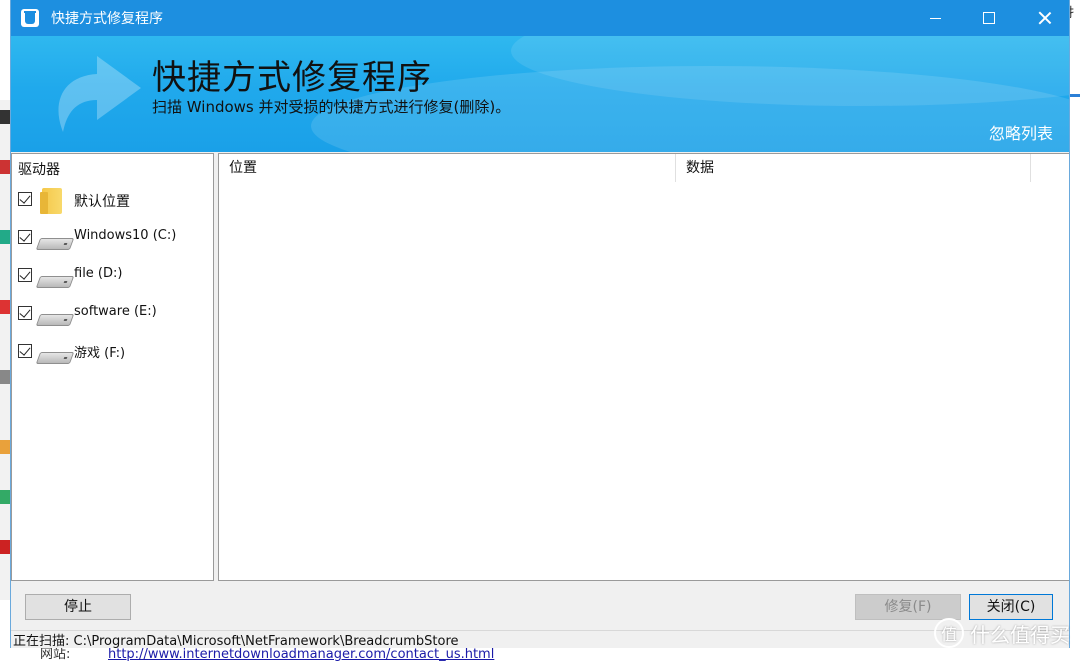 The height and width of the screenshot is (661, 1080). What do you see at coordinates (102, 202) in the screenshot?
I see `drive-label: 默认位置` at bounding box center [102, 202].